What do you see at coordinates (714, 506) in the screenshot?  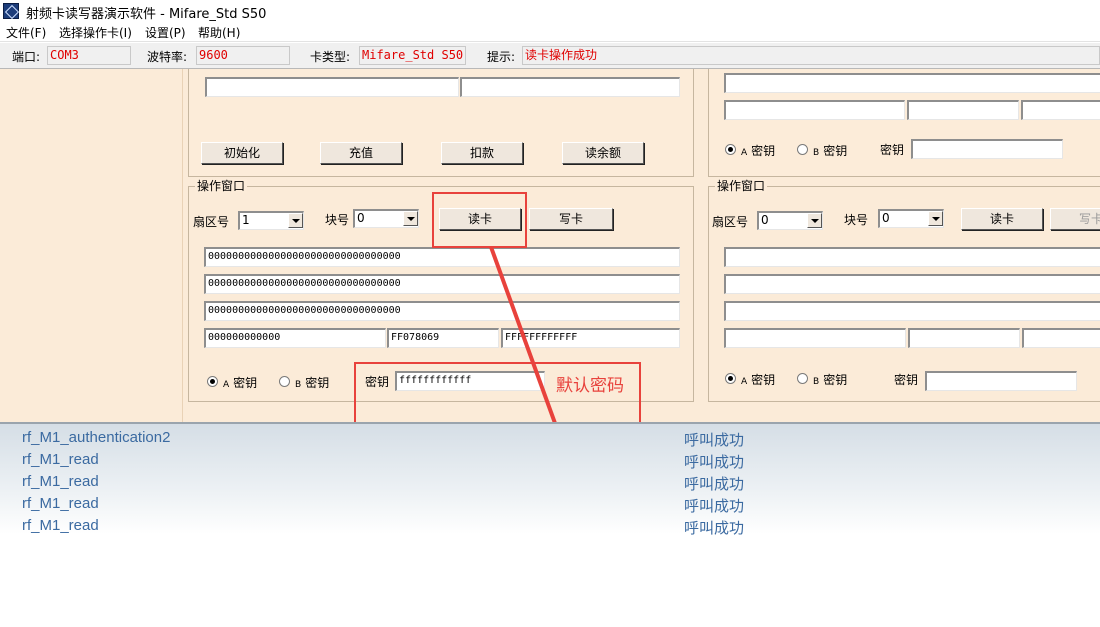 I see `log-result-3: 呼叫成功` at bounding box center [714, 506].